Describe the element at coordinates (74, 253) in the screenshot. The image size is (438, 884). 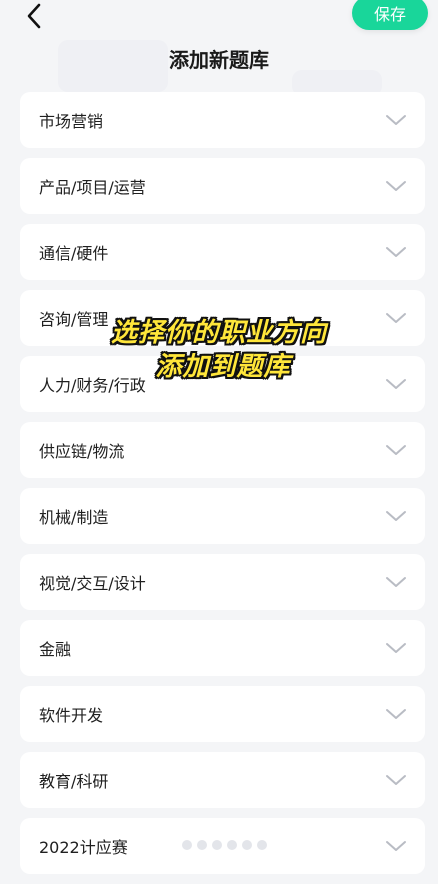
I see `category-label: 通信/硬件` at that location.